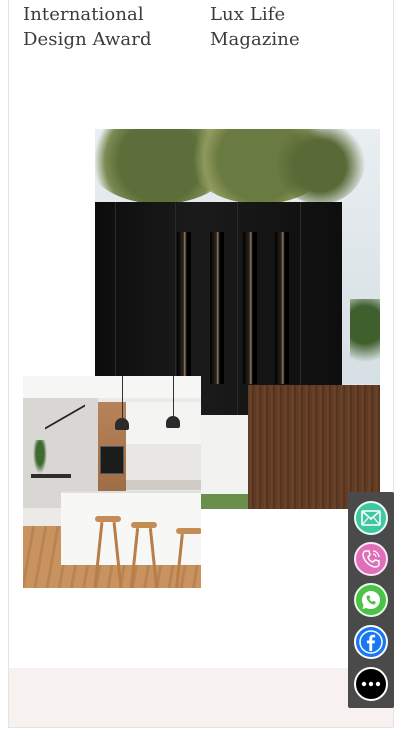  I want to click on facebook-button, so click(371, 642).